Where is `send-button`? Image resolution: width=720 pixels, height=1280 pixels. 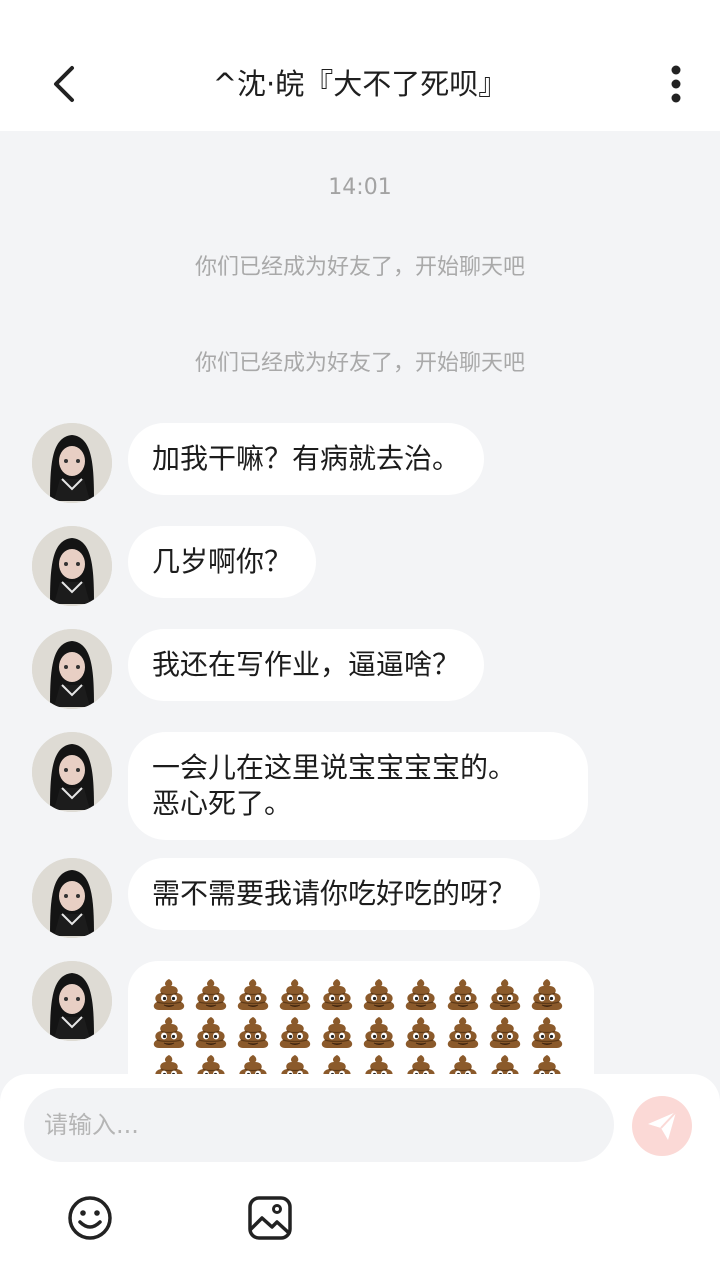
send-button is located at coordinates (662, 1126).